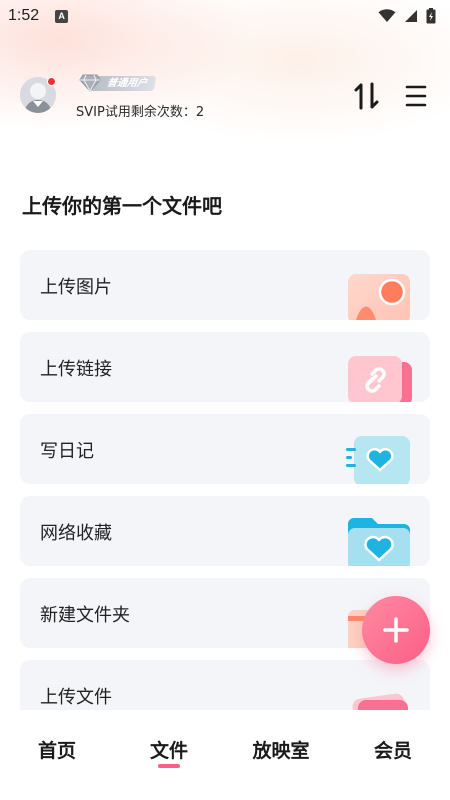 This screenshot has width=450, height=800. Describe the element at coordinates (380, 379) in the screenshot. I see `link-icon` at that location.